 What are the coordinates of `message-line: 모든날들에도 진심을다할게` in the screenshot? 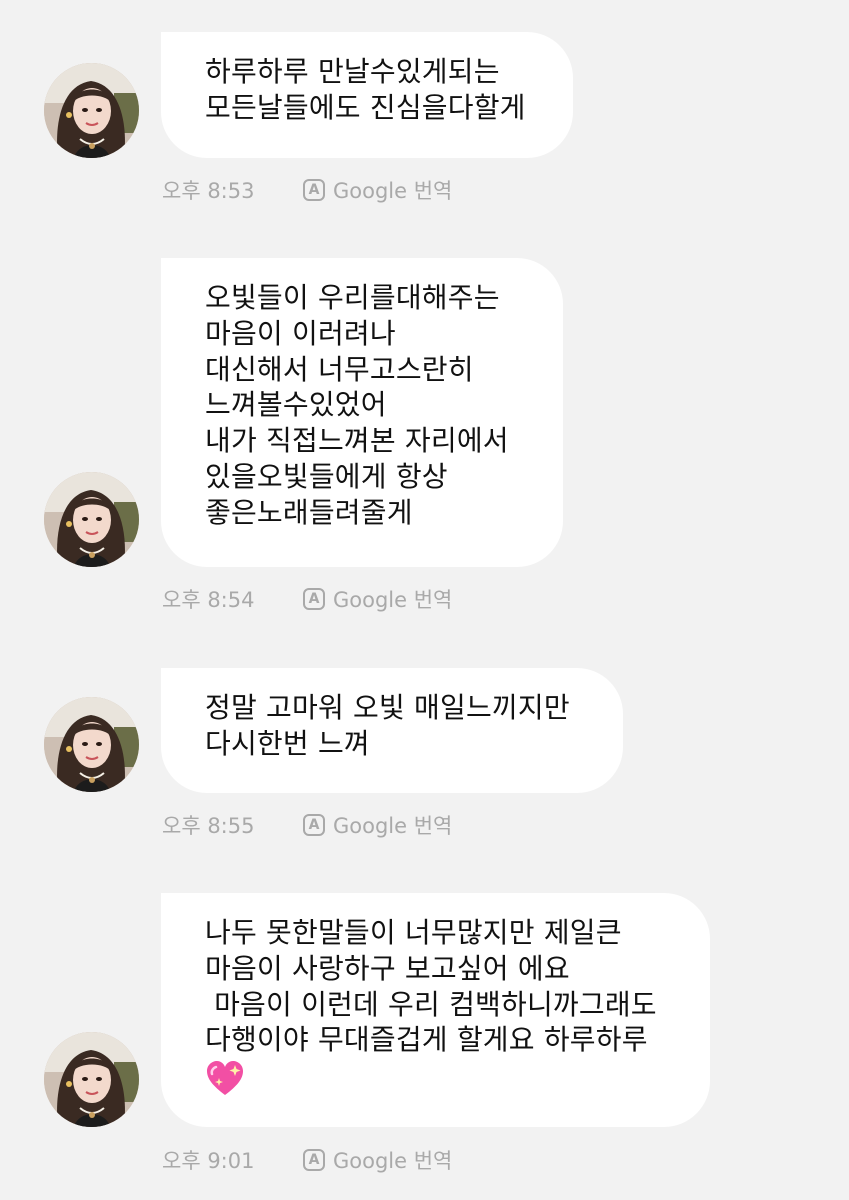 It's located at (365, 107).